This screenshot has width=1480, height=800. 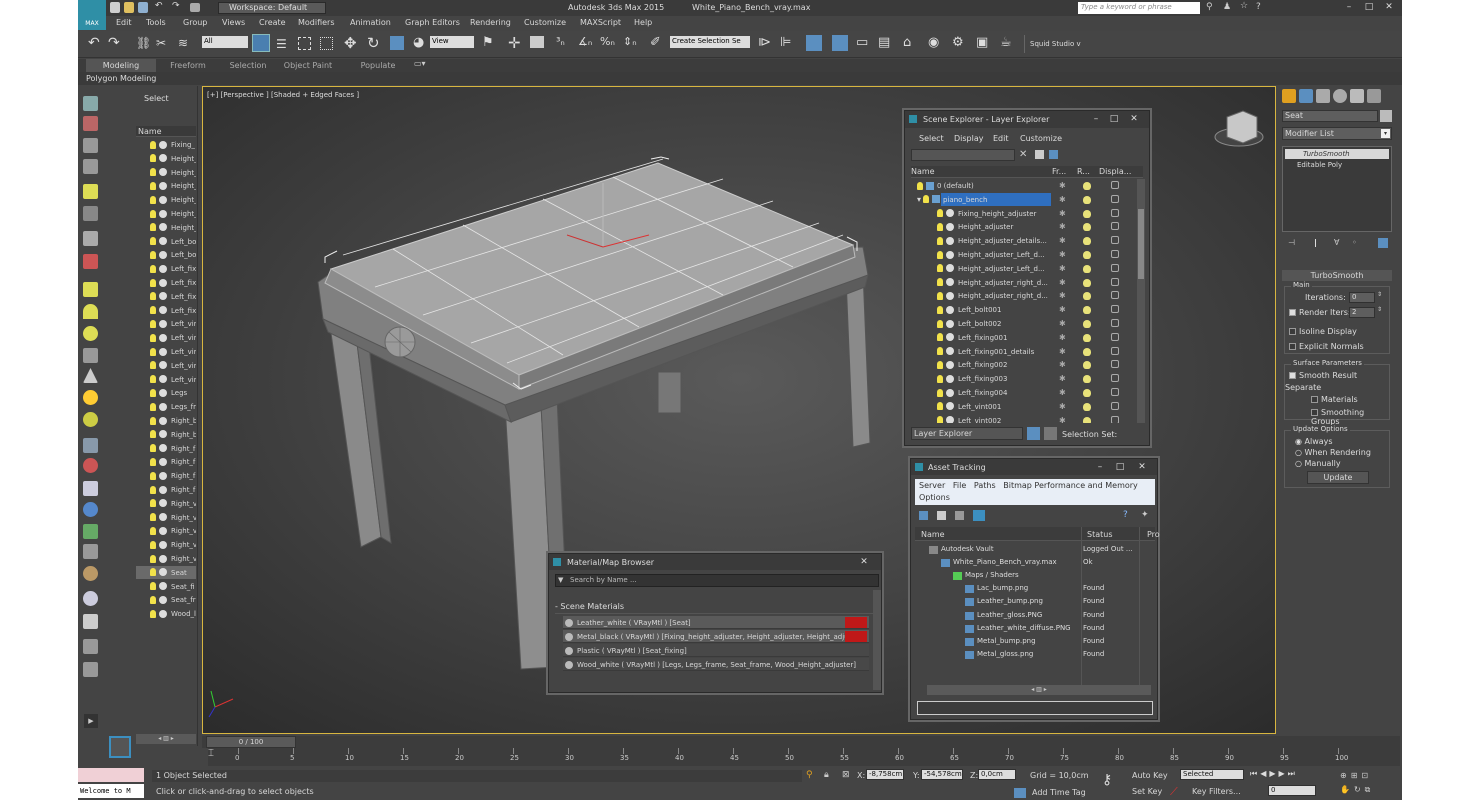 What do you see at coordinates (166, 420) in the screenshot?
I see `list-item: Right_b` at bounding box center [166, 420].